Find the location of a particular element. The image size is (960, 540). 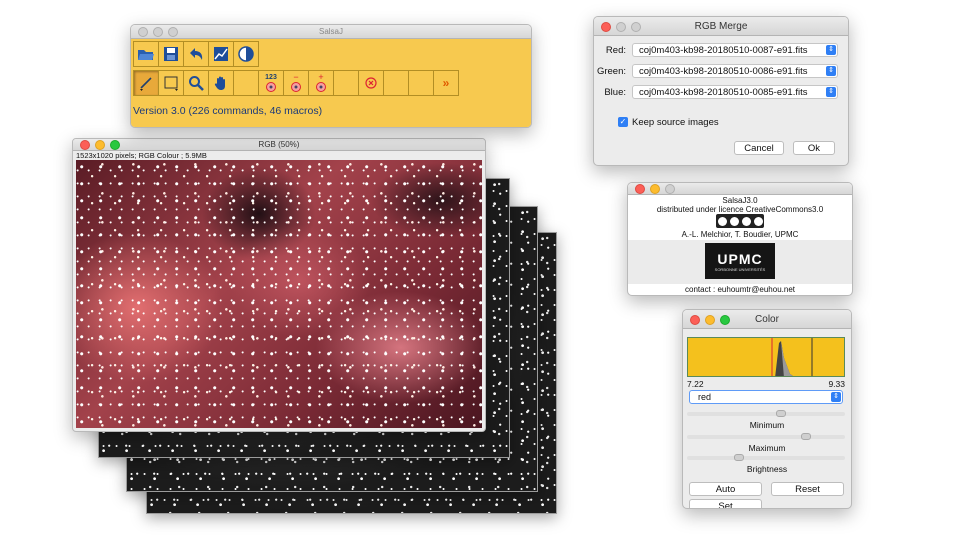

minimum-label: Minimum is located at coordinates (767, 425).